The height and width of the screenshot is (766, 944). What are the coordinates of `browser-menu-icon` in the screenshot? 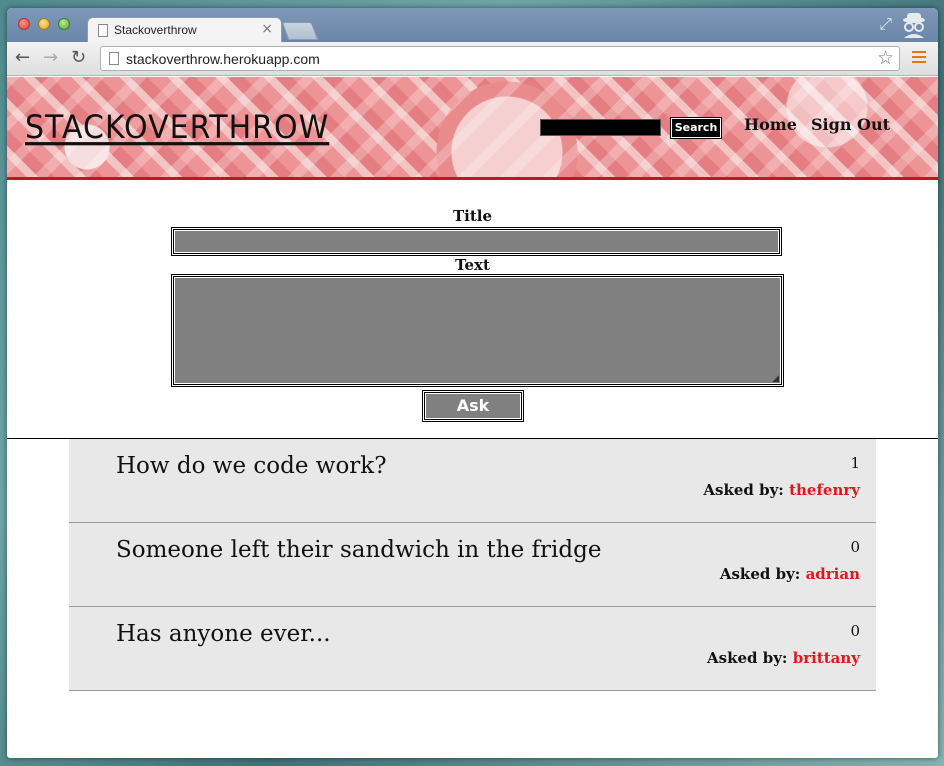 It's located at (919, 58).